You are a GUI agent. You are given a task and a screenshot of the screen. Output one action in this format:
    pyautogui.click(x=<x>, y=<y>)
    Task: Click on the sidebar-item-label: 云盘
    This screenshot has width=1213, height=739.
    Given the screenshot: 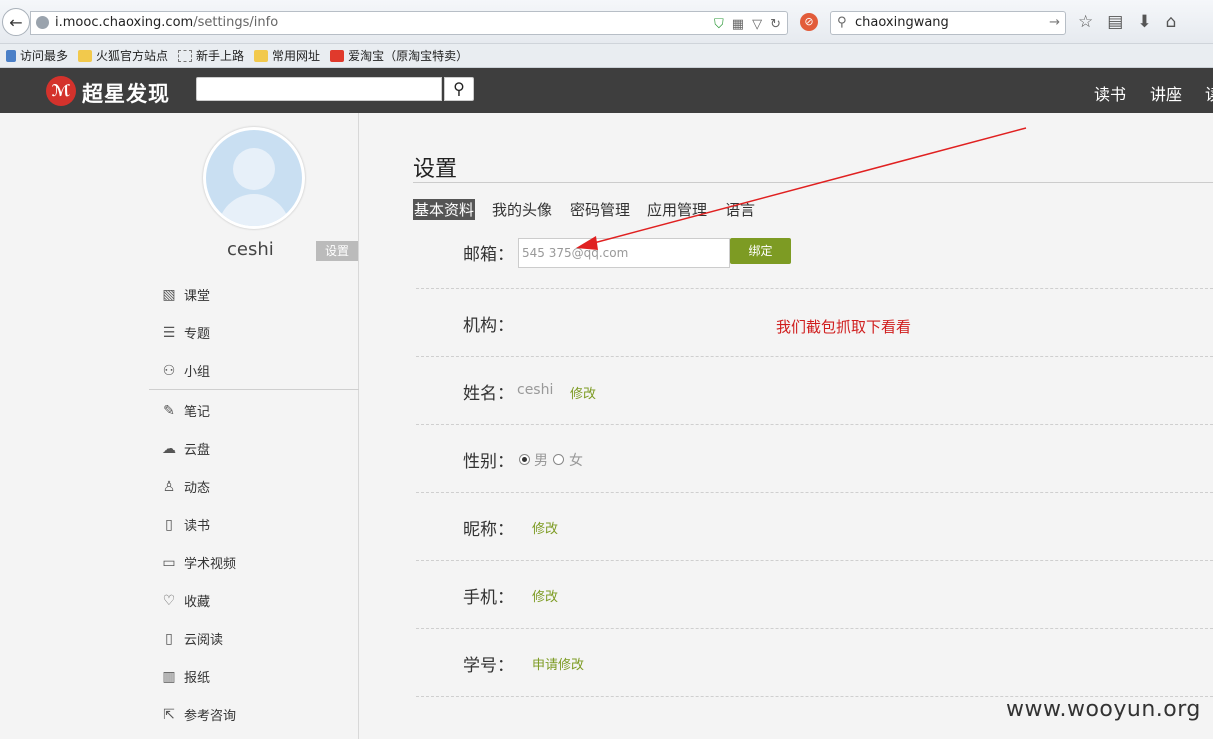 What is the action you would take?
    pyautogui.click(x=197, y=450)
    